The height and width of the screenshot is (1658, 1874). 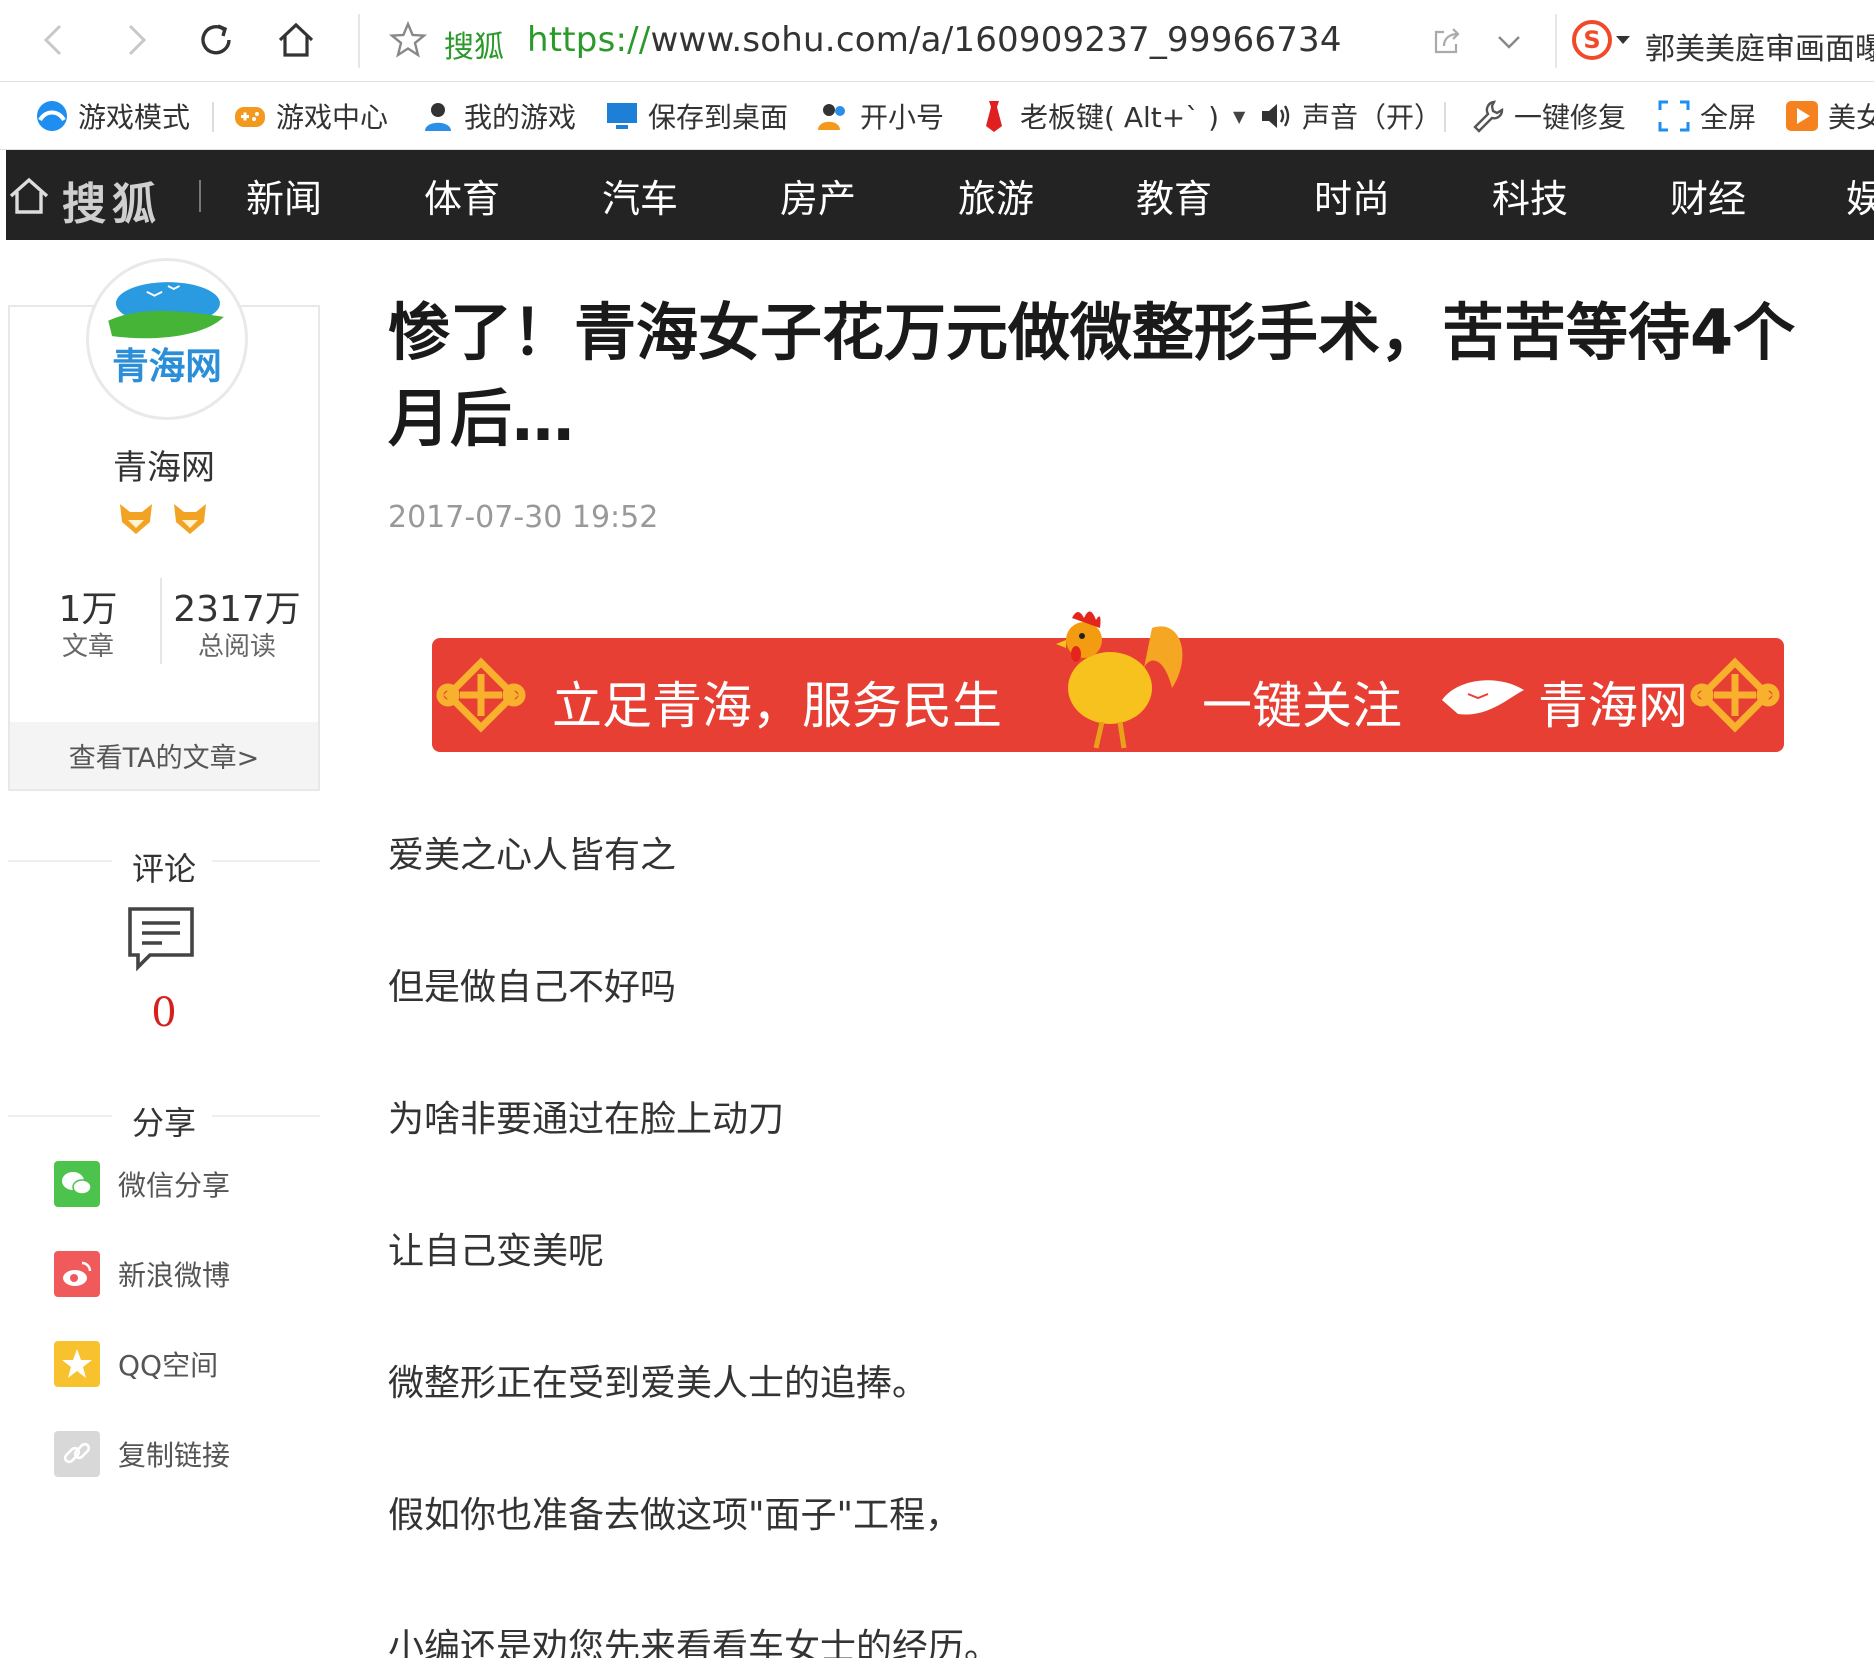 I want to click on articles-count: 1万, so click(x=88, y=609).